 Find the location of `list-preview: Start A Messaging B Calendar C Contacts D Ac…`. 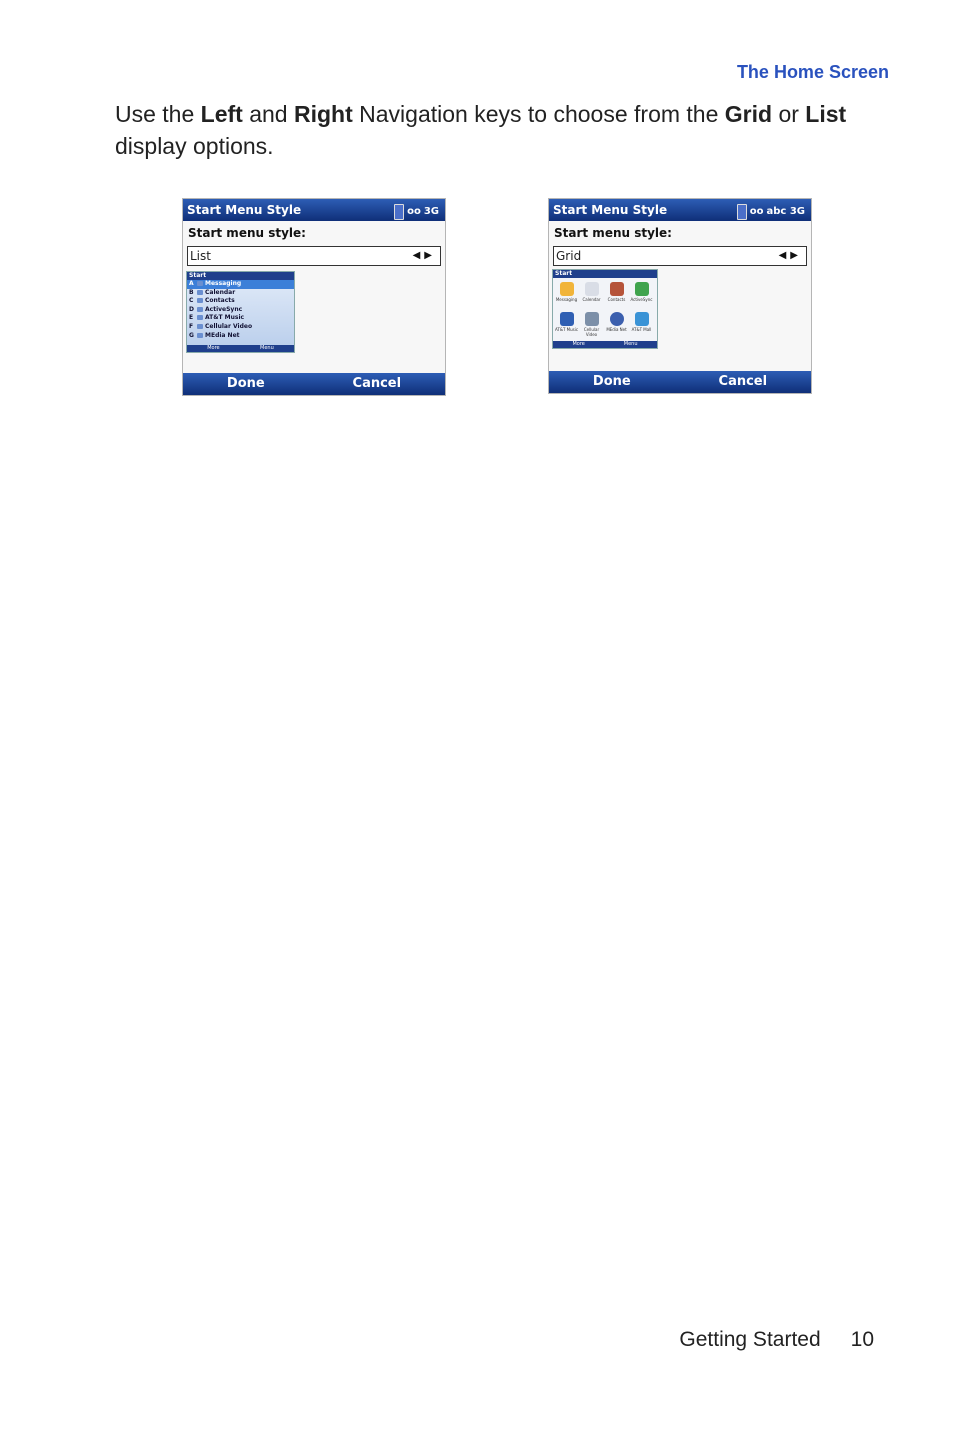

list-preview: Start A Messaging B Calendar C Contacts D Ac… is located at coordinates (240, 312).